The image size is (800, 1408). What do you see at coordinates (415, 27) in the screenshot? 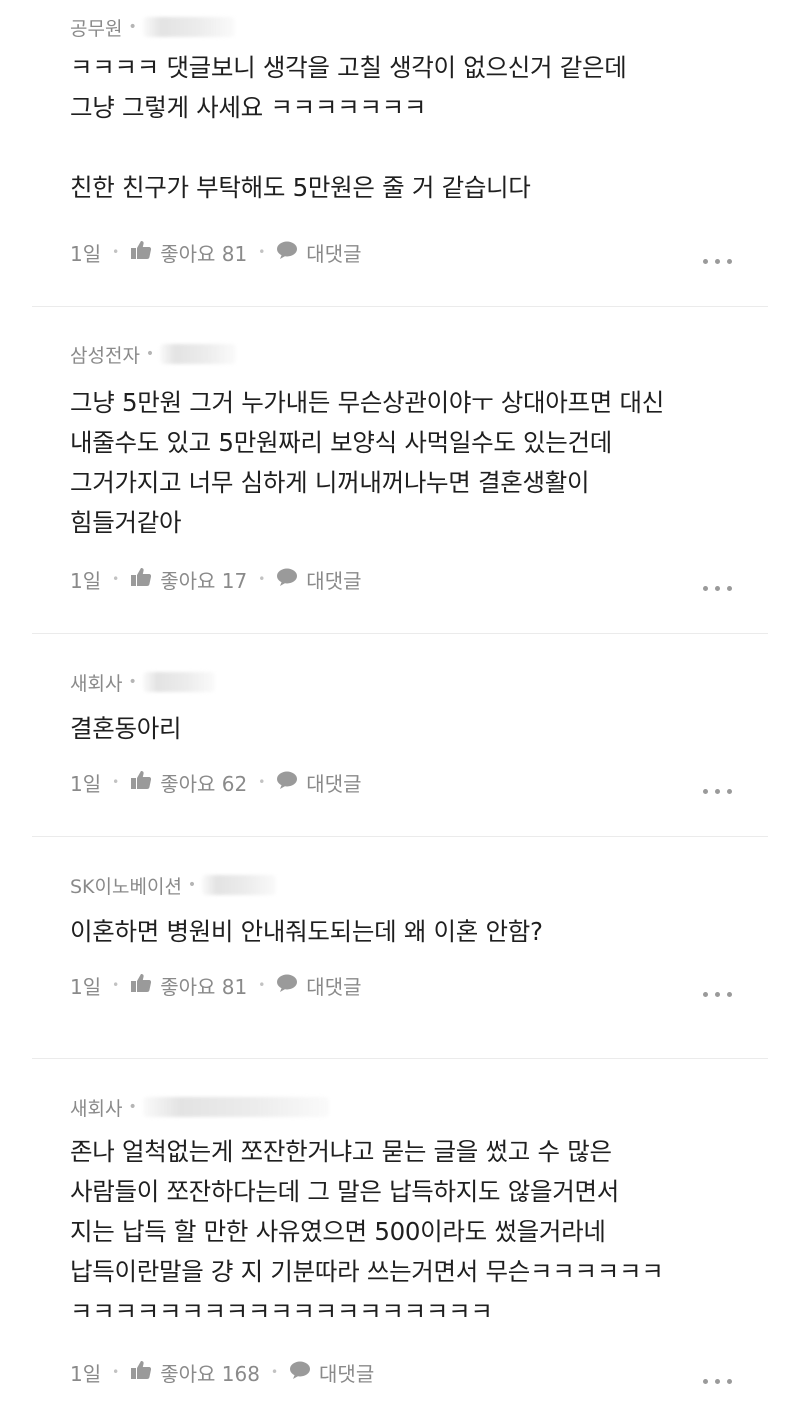
I see `comment-author: 공무원 •` at bounding box center [415, 27].